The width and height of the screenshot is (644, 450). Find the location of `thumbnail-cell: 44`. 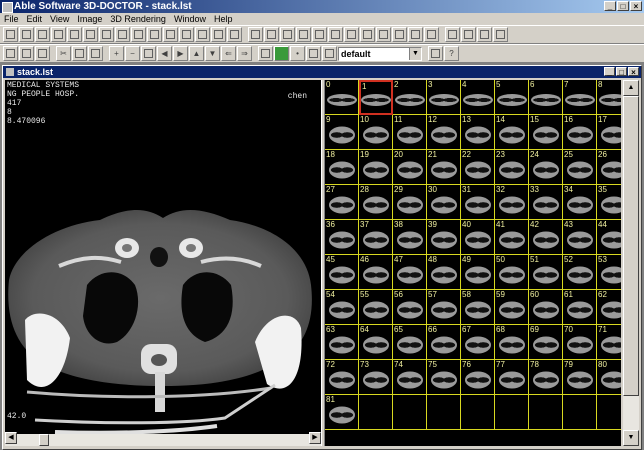

thumbnail-cell: 44 is located at coordinates (609, 237).